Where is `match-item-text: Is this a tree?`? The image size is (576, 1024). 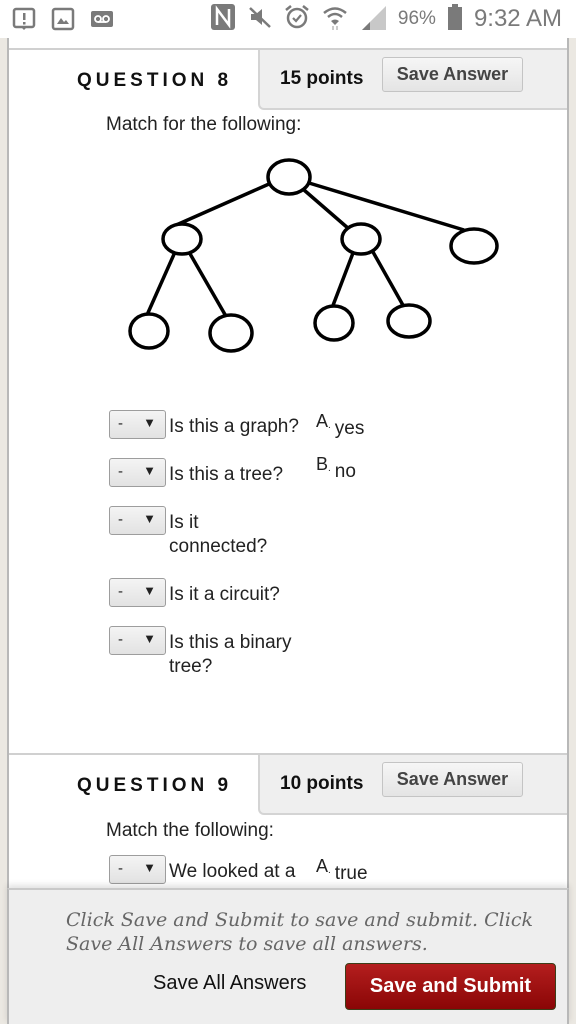
match-item-text: Is this a tree? is located at coordinates (226, 474).